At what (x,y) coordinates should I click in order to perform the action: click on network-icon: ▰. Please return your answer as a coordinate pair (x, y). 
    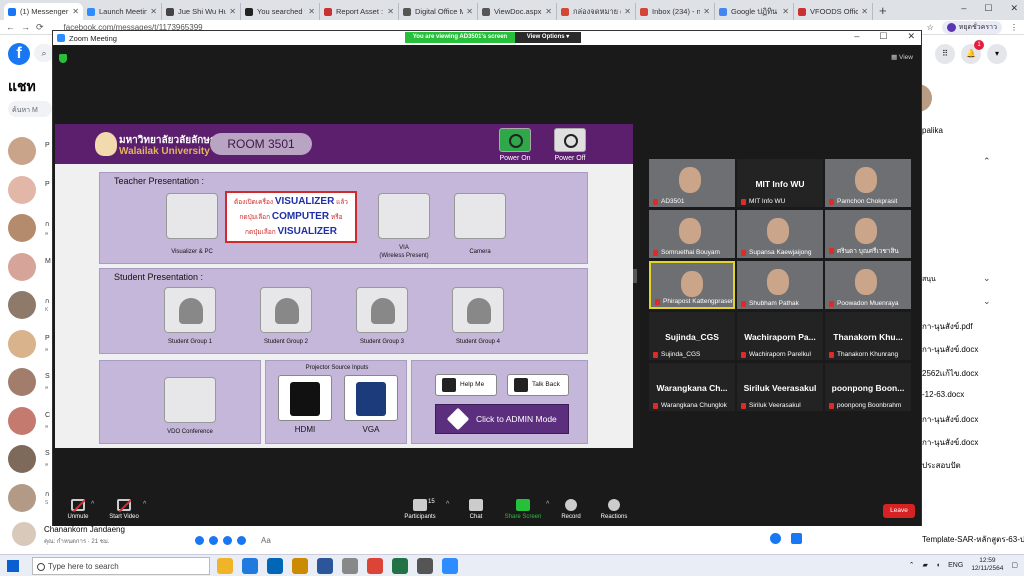
    Looking at the image, I should click on (925, 565).